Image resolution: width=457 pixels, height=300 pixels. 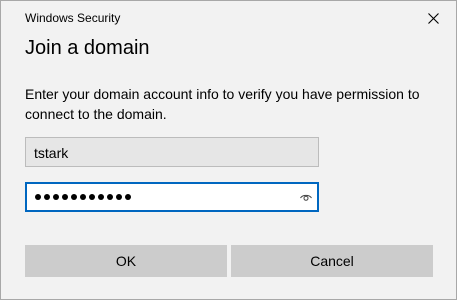 I want to click on close-icon, so click(x=433, y=18).